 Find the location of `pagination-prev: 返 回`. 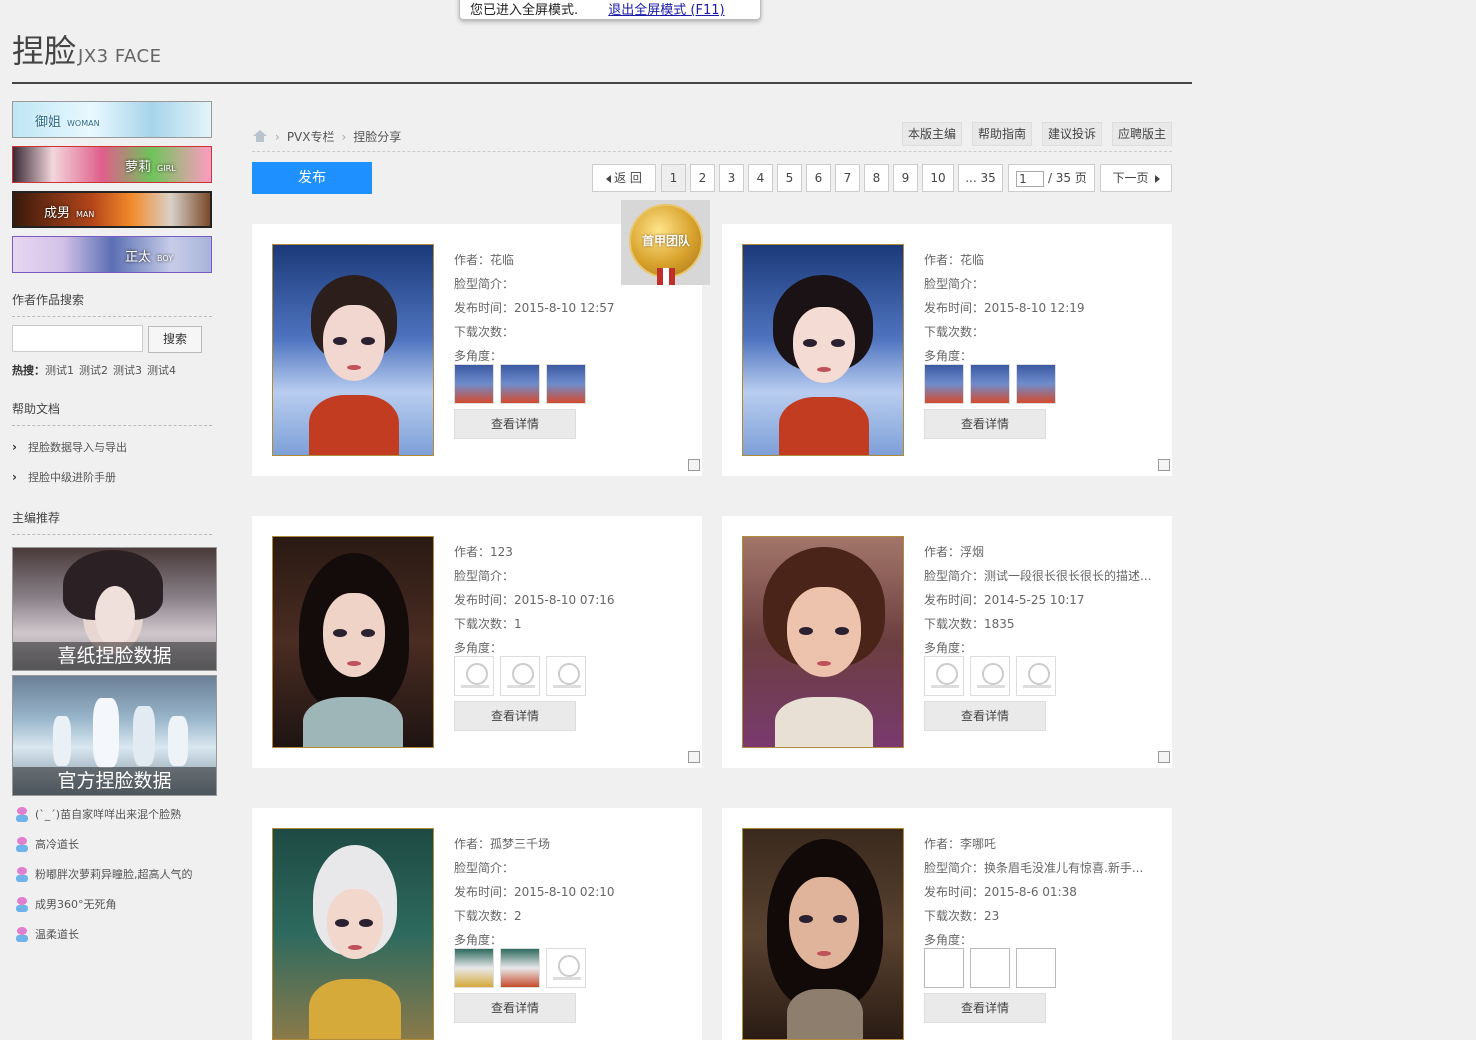

pagination-prev: 返 回 is located at coordinates (624, 178).